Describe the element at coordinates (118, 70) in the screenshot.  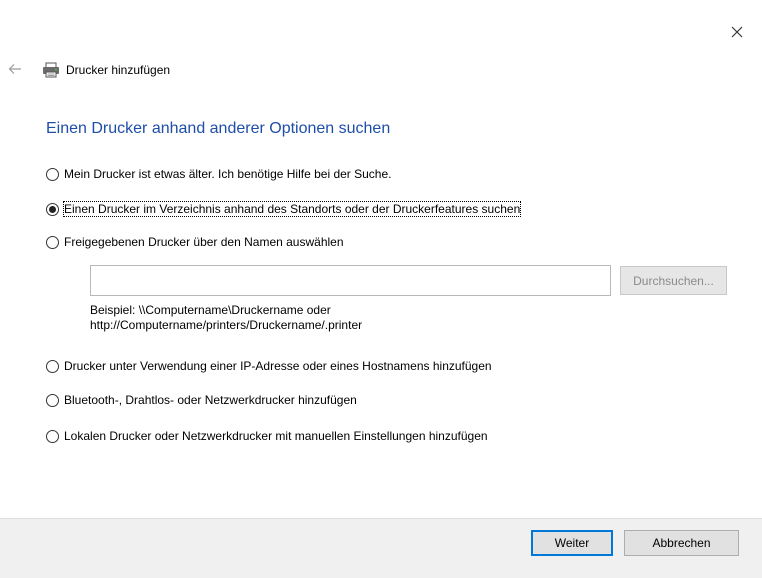
I see `window-title: Drucker hinzufügen` at that location.